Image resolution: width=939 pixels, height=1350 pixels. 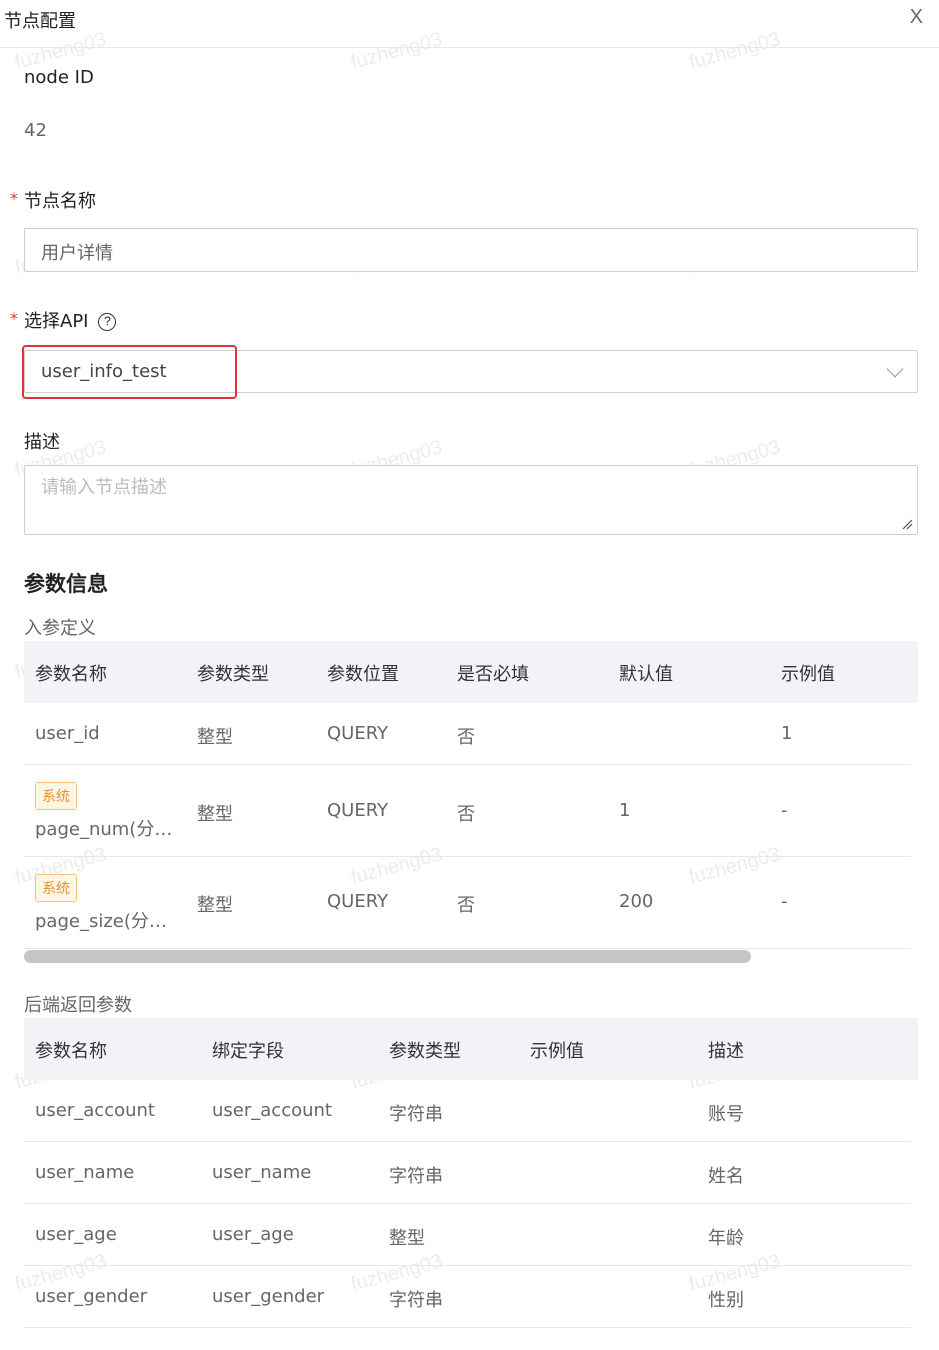 I want to click on table-row: 系统 page_size(分… 整型 QUERY 否 200 -, so click(x=467, y=903).